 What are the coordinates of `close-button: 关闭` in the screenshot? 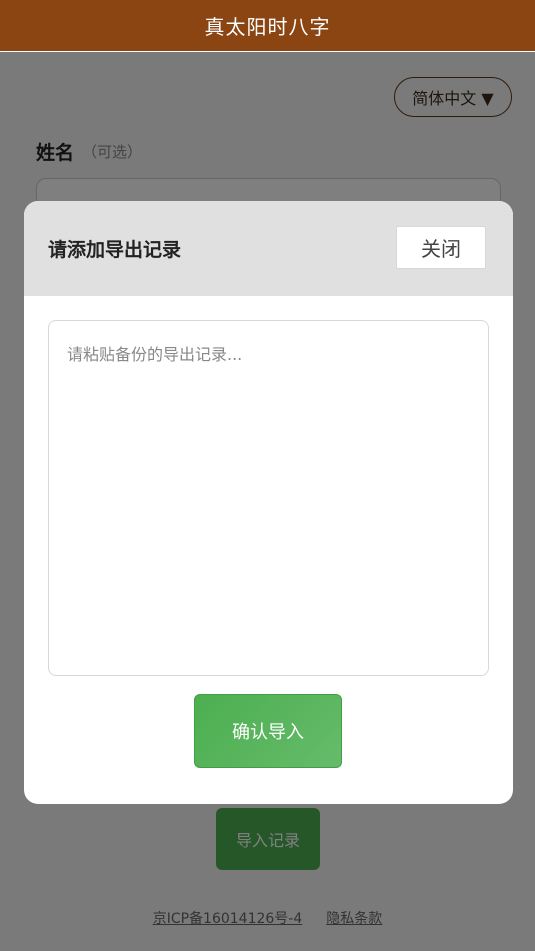 It's located at (441, 247).